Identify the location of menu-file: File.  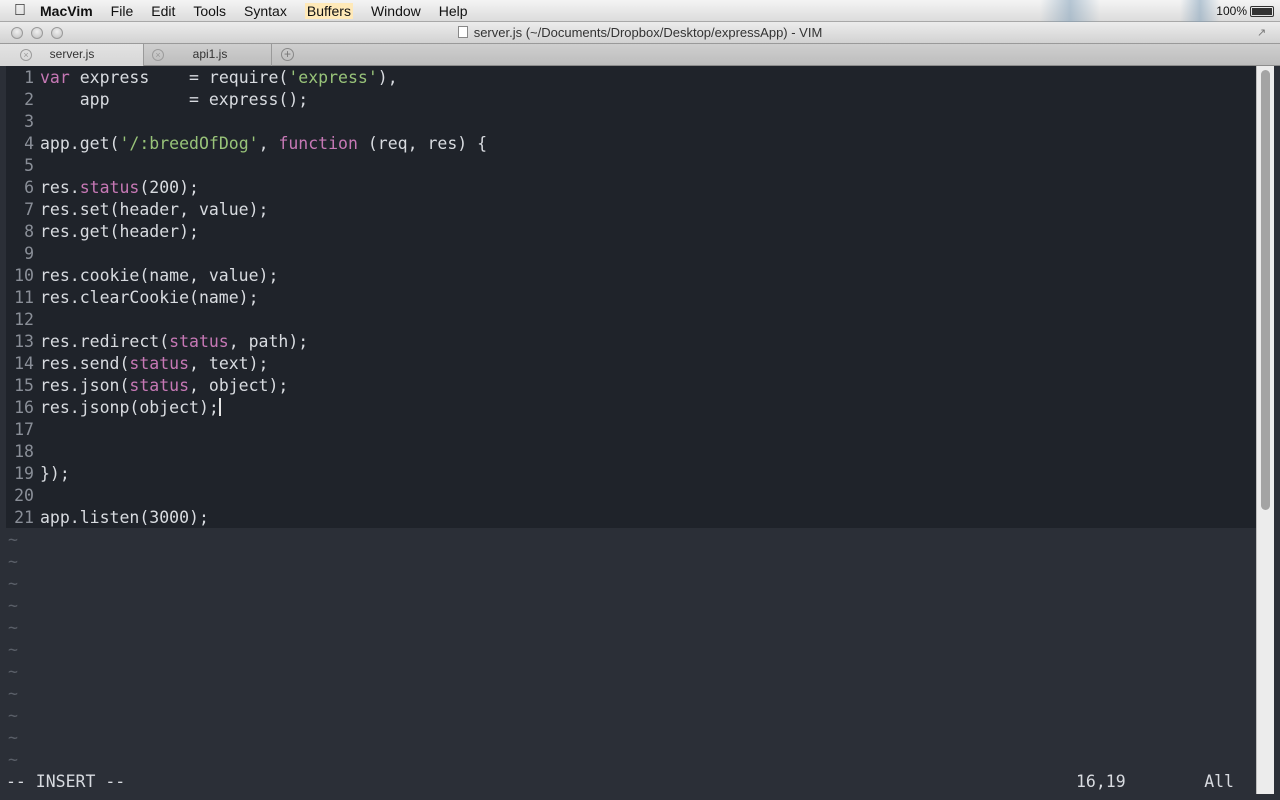
(122, 11).